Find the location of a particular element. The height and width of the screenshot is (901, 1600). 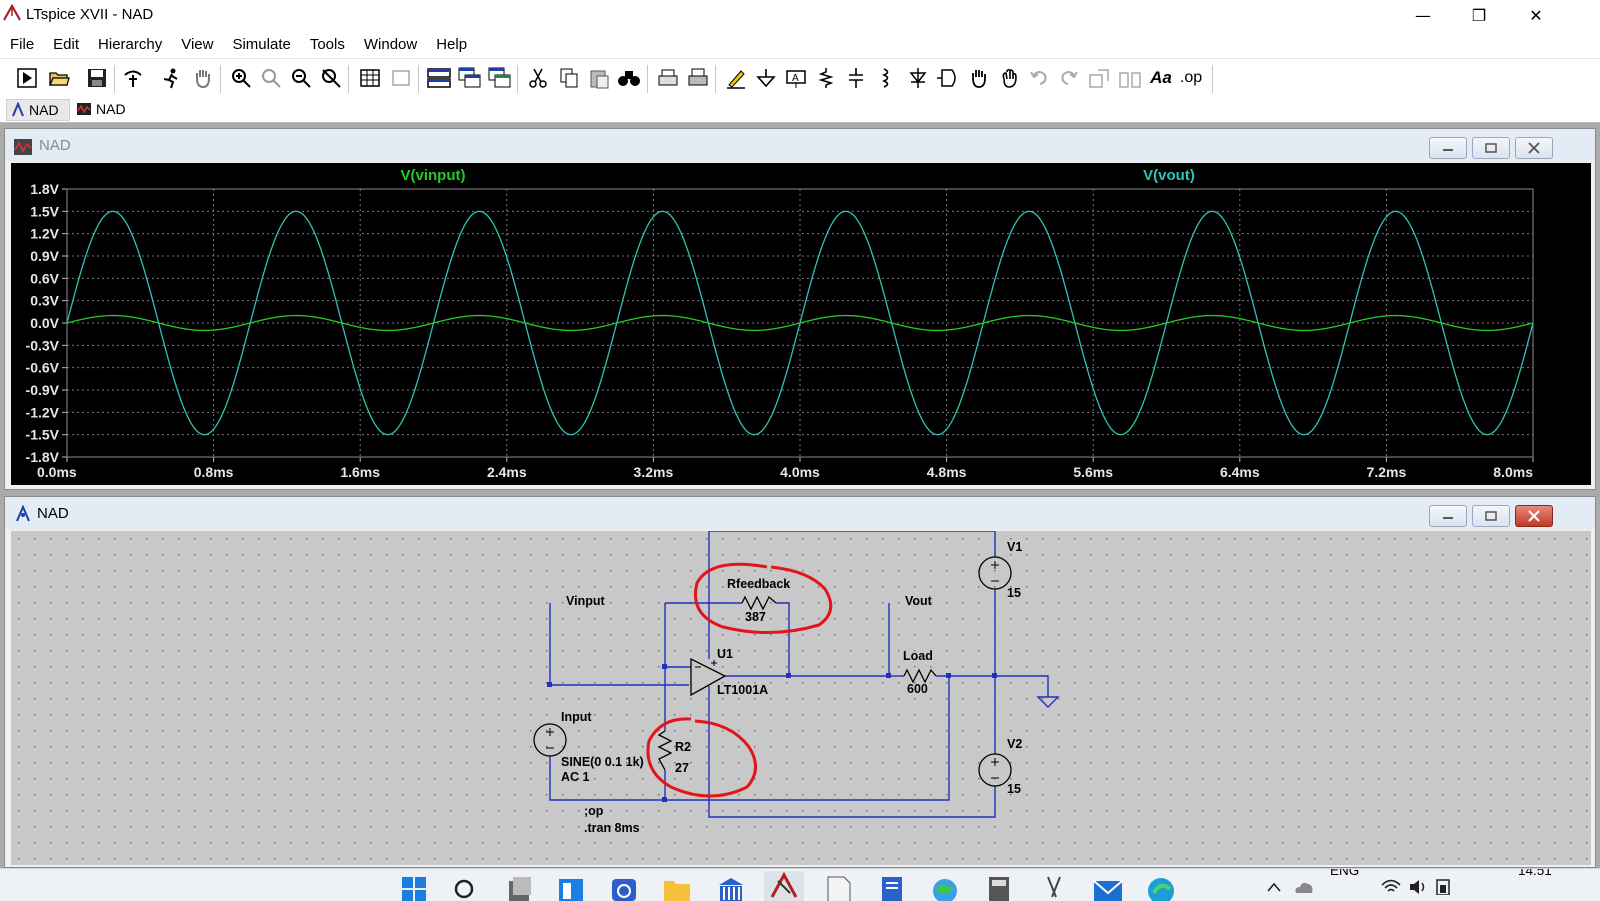

label-vout: Vout is located at coordinates (919, 601).